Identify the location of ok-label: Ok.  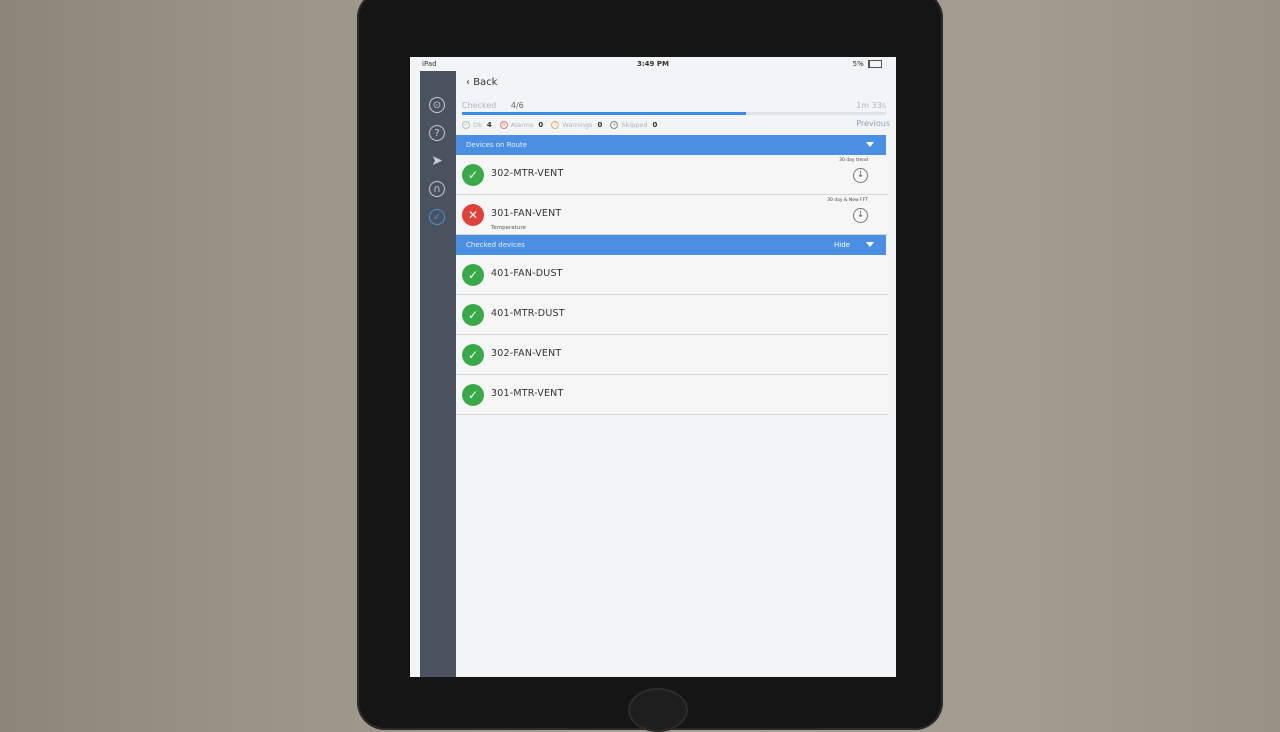
(477, 125).